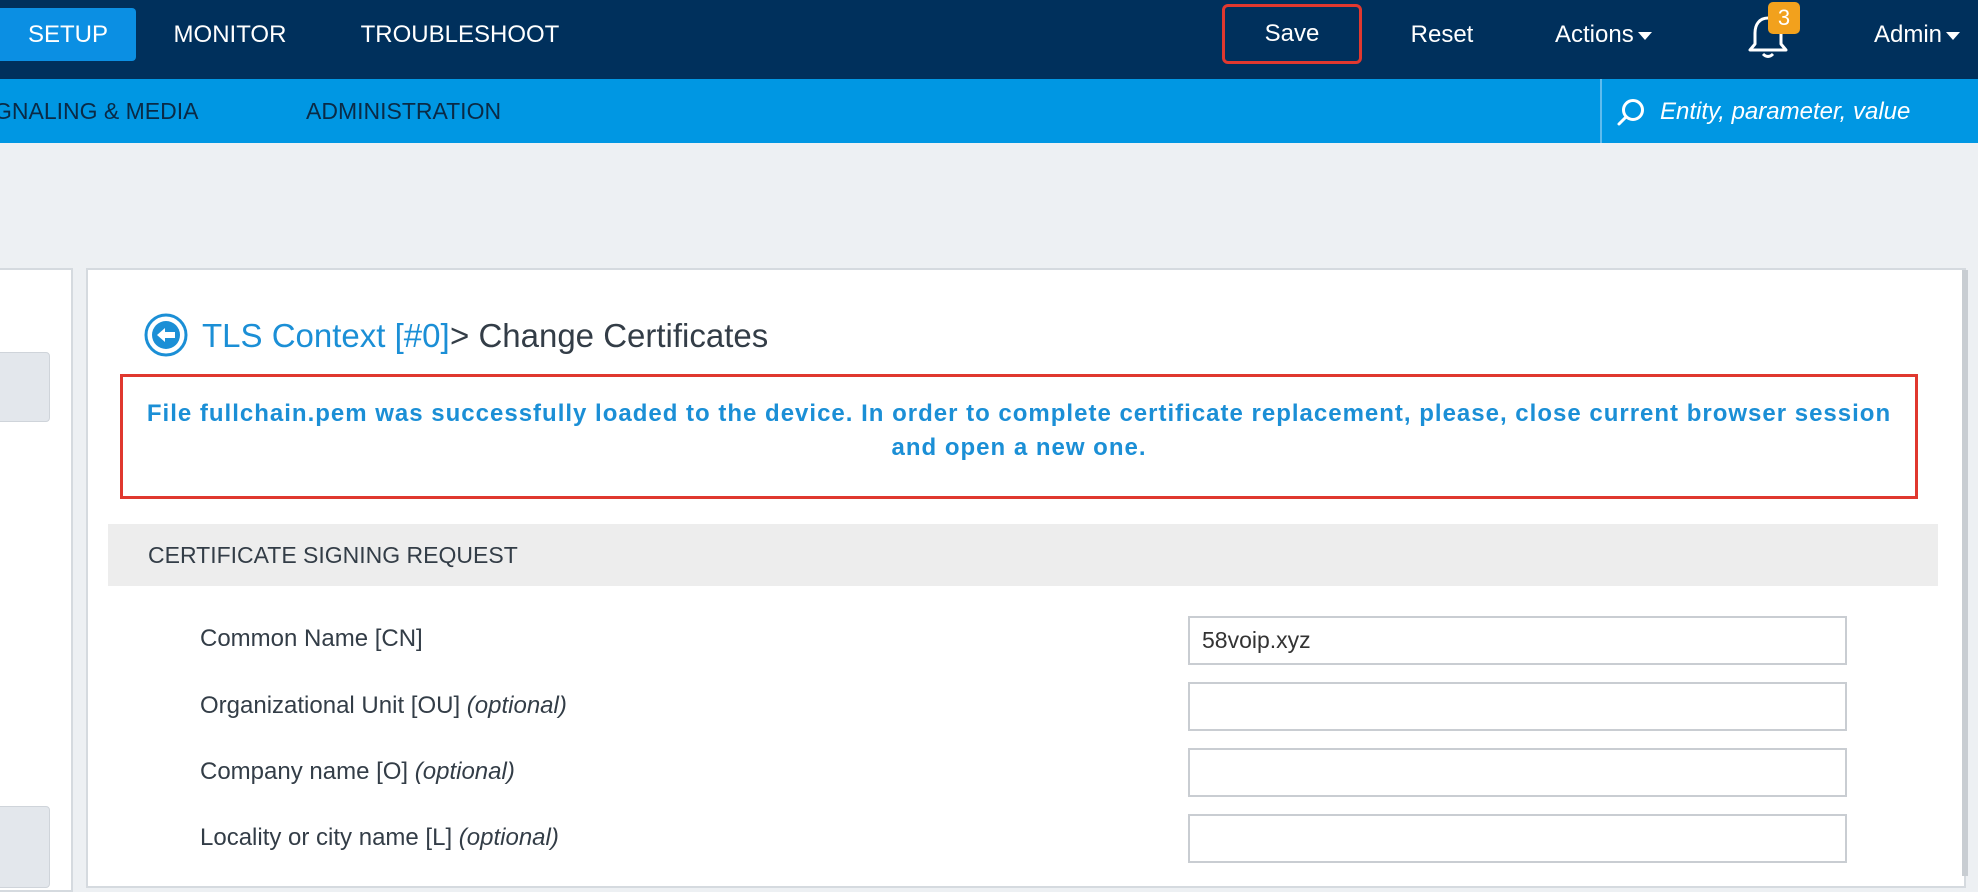 The image size is (1978, 892). I want to click on notification-count-badge: 3, so click(1784, 18).